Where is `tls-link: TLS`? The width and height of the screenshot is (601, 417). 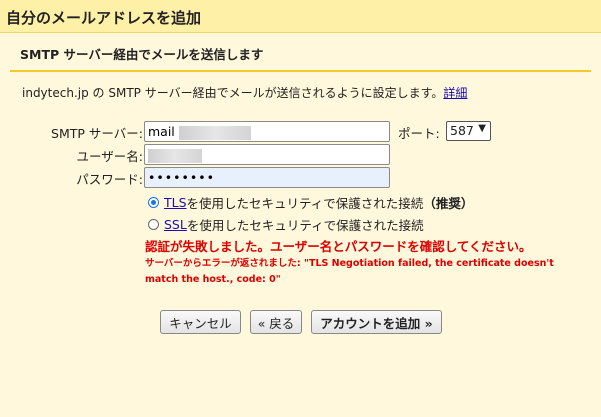 tls-link: TLS is located at coordinates (175, 202).